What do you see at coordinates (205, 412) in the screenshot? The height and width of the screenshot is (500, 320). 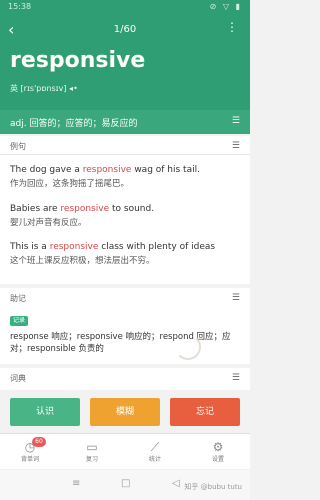 I see `forget-button: 忘记` at bounding box center [205, 412].